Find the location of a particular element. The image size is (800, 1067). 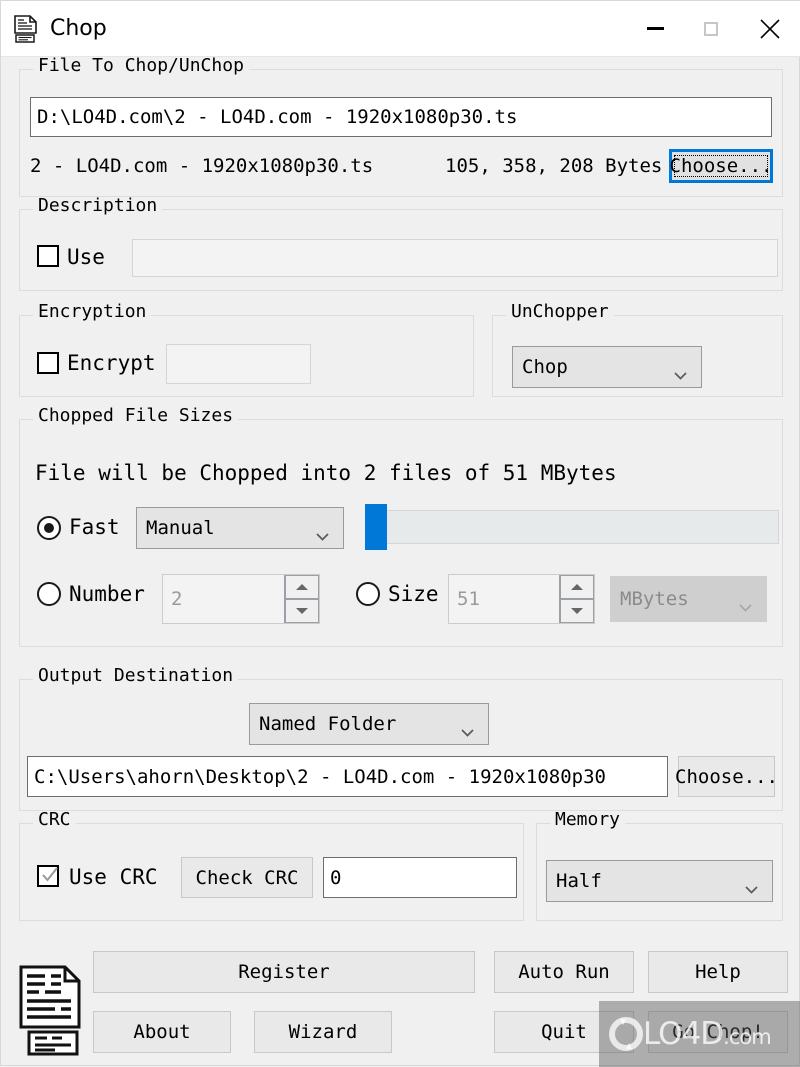

output-destination-select: Named Folder is located at coordinates (369, 724).